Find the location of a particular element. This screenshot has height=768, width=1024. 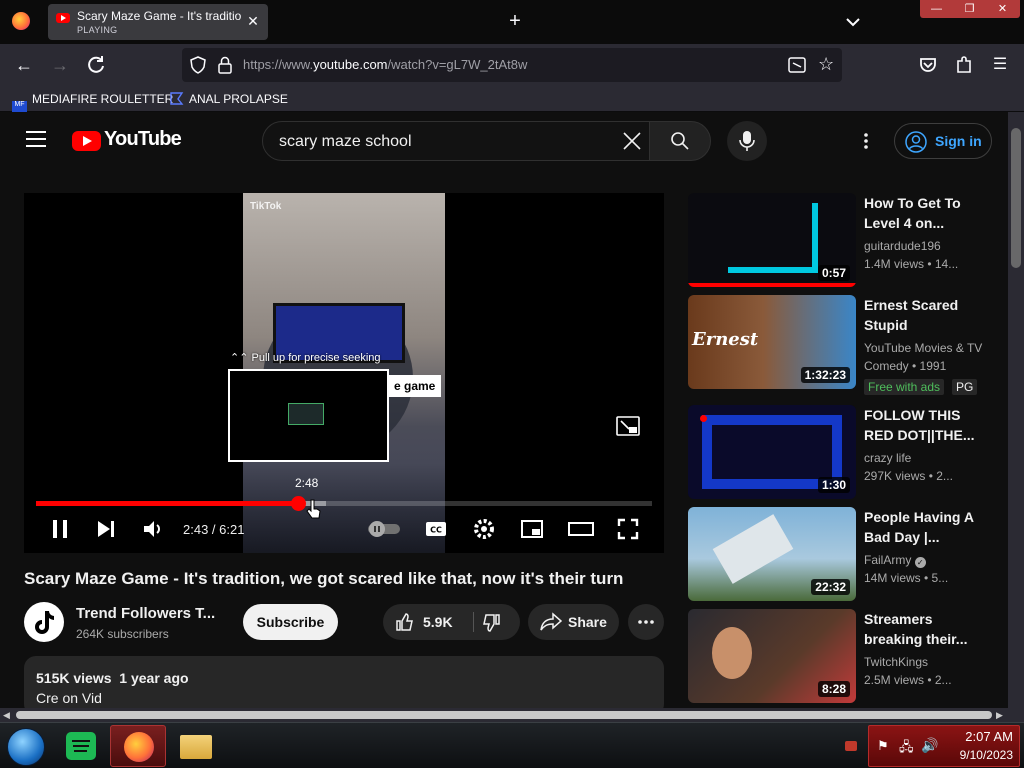

horizontal-scrollbar: ◀ ▶ is located at coordinates (504, 715).